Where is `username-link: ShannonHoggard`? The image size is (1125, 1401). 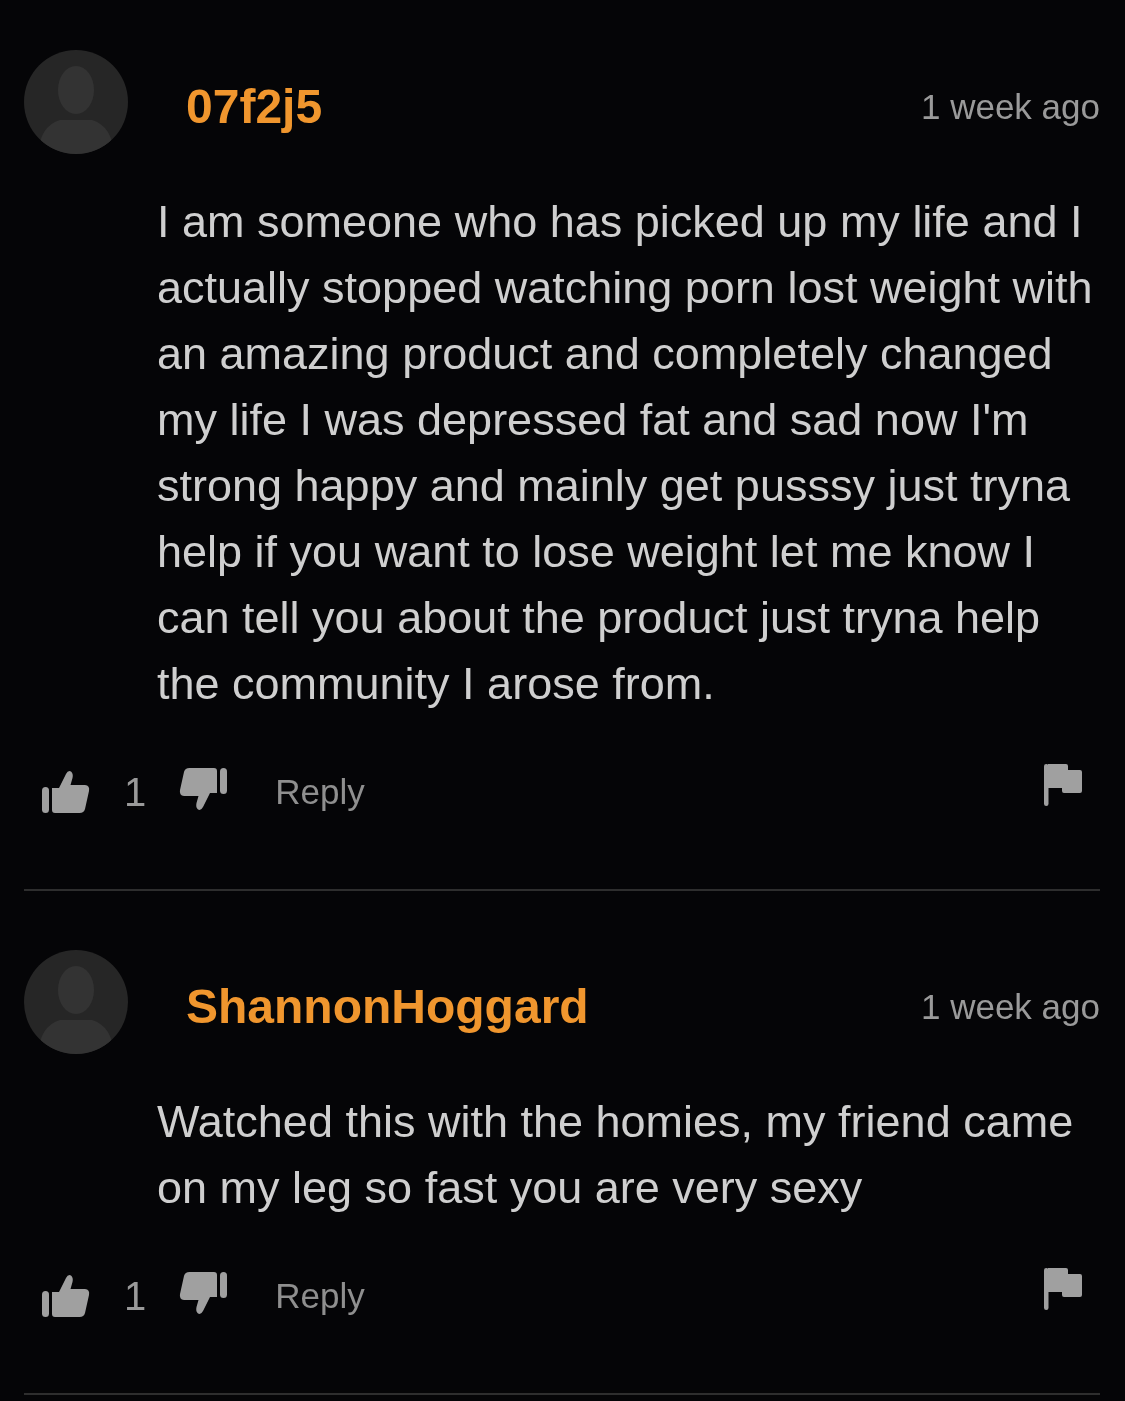 username-link: ShannonHoggard is located at coordinates (387, 1007).